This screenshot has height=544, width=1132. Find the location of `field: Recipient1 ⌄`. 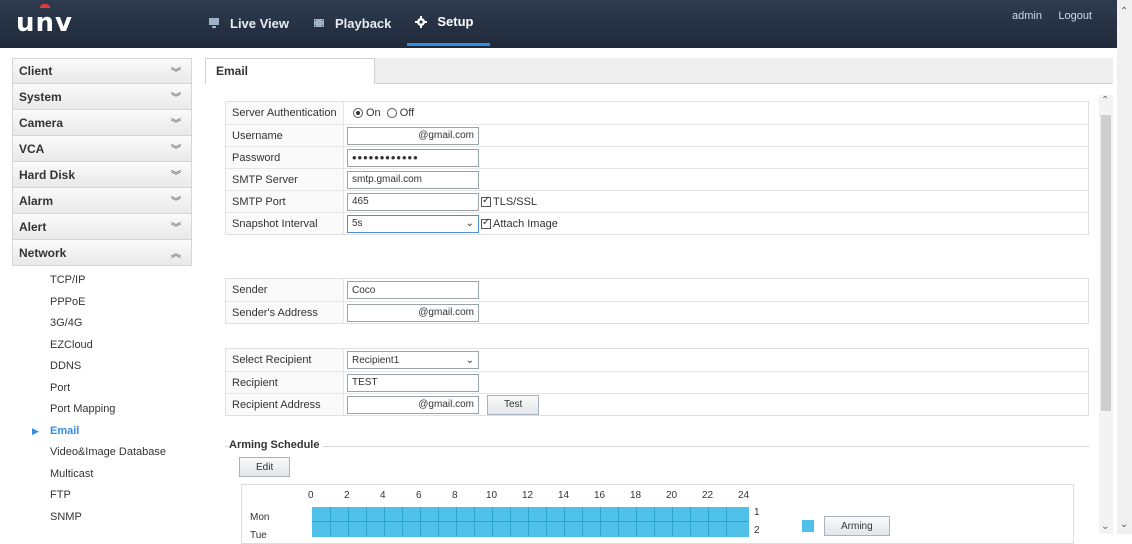

field: Recipient1 ⌄ is located at coordinates (411, 360).